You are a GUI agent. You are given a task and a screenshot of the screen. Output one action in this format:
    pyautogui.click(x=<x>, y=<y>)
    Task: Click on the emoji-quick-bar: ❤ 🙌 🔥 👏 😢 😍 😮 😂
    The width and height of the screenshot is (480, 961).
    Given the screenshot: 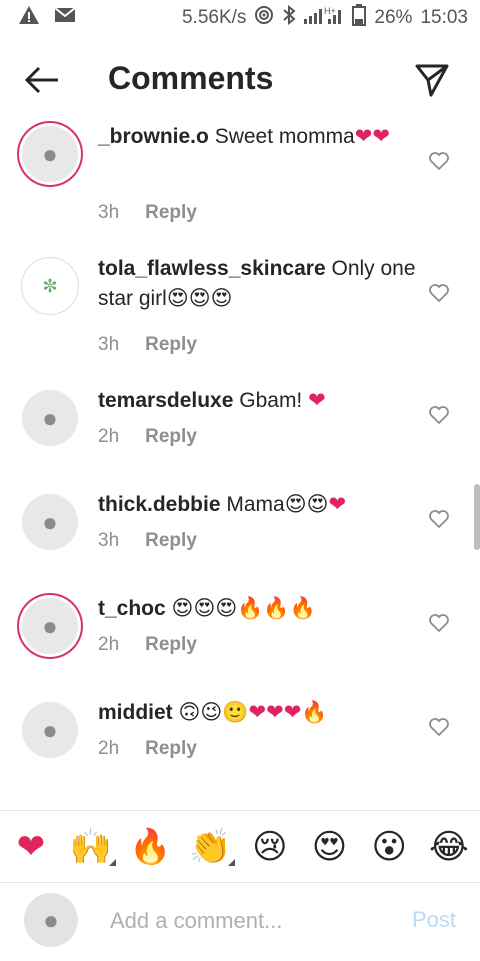 What is the action you would take?
    pyautogui.click(x=240, y=846)
    